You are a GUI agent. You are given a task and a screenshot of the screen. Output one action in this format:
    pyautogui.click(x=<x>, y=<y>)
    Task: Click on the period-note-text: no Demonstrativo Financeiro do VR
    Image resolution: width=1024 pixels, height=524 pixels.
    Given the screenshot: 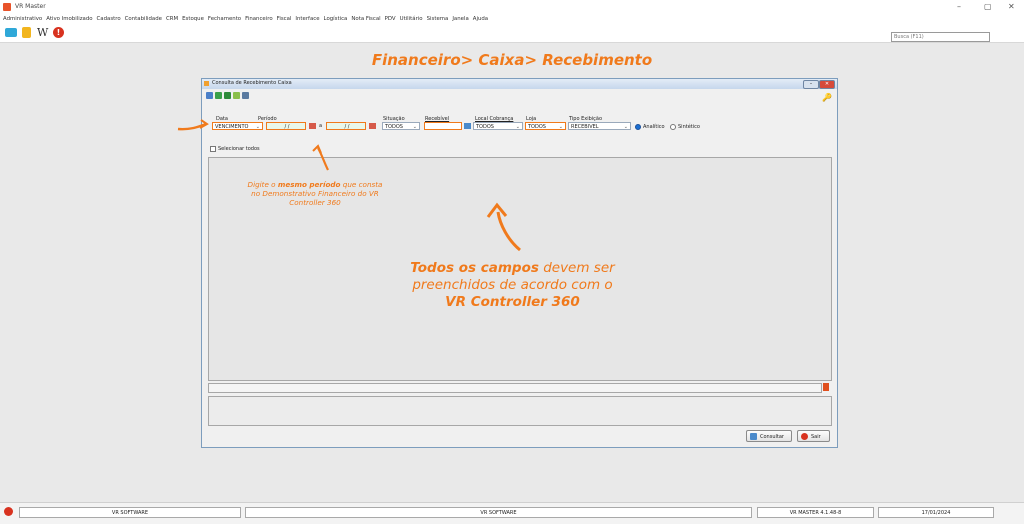 What is the action you would take?
    pyautogui.click(x=315, y=193)
    